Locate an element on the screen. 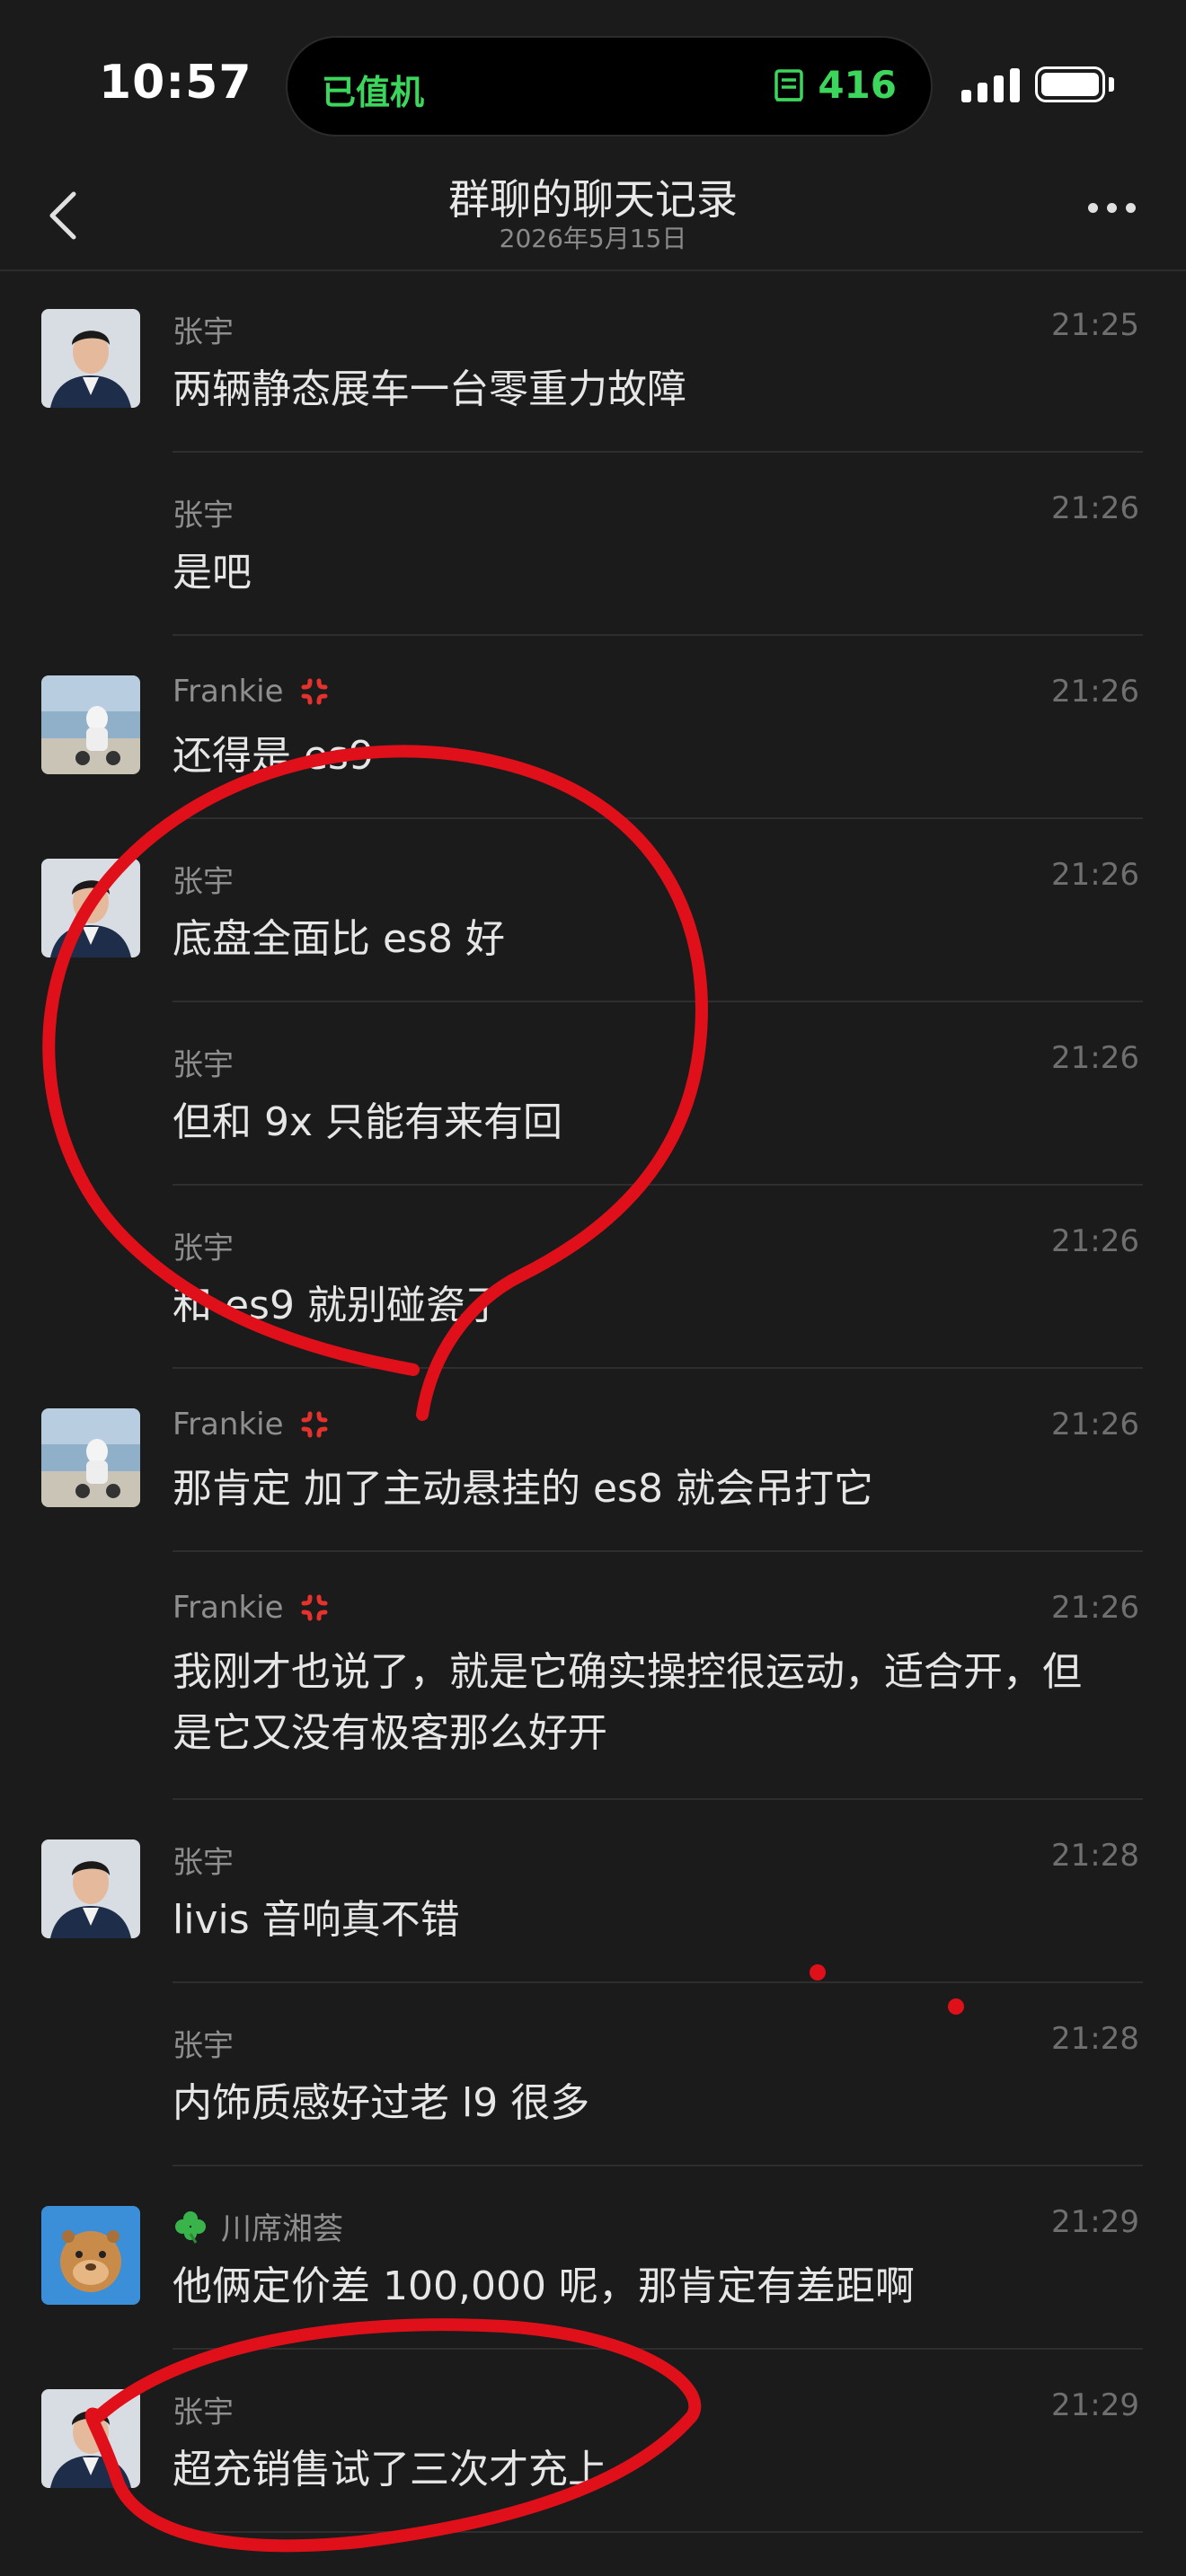 The image size is (1186, 2576). message-text: 还得是 es9 is located at coordinates (273, 756).